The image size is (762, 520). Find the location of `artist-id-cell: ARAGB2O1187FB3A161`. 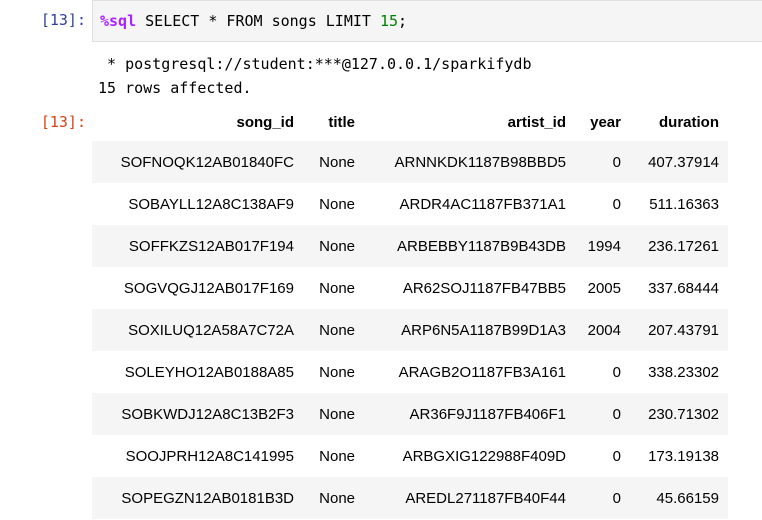

artist-id-cell: ARAGB2O1187FB3A161 is located at coordinates (482, 372).